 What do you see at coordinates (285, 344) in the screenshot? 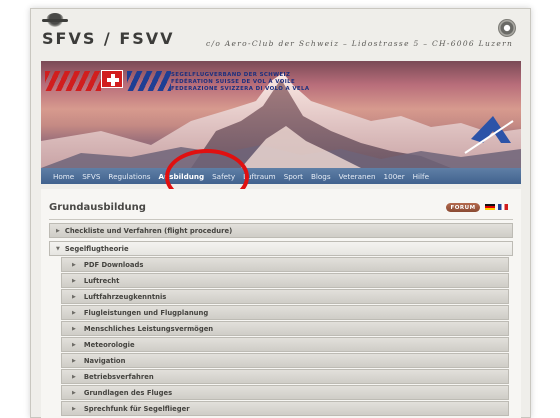
I see `subsection-meteorologie: ▶ Meteorologie` at bounding box center [285, 344].